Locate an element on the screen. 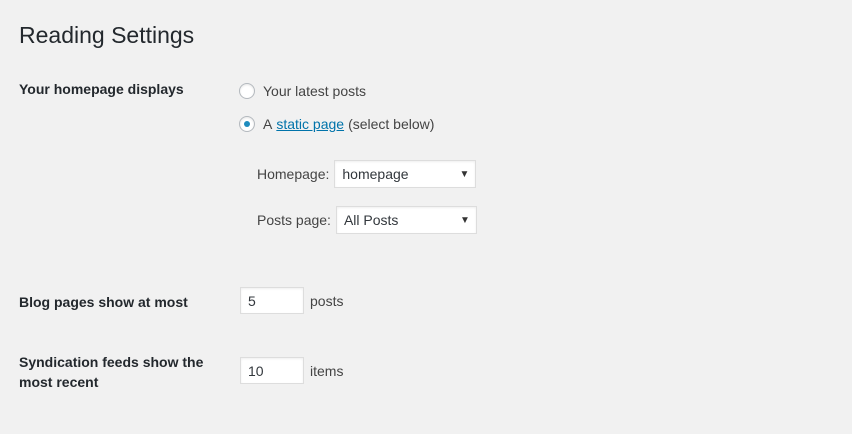  homepage-select-label: Homepage: is located at coordinates (293, 174).